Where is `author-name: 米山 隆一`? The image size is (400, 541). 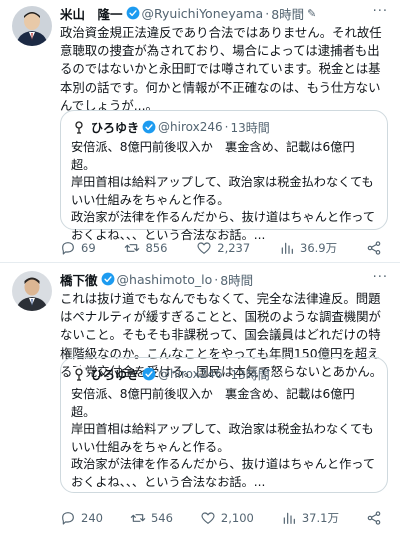 author-name: 米山 隆一 is located at coordinates (91, 13).